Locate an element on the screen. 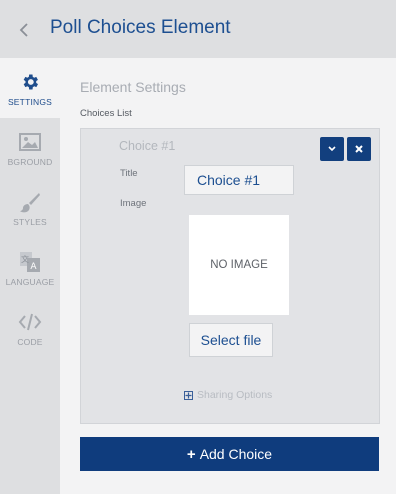 The height and width of the screenshot is (494, 396). chevron-down-icon is located at coordinates (332, 149).